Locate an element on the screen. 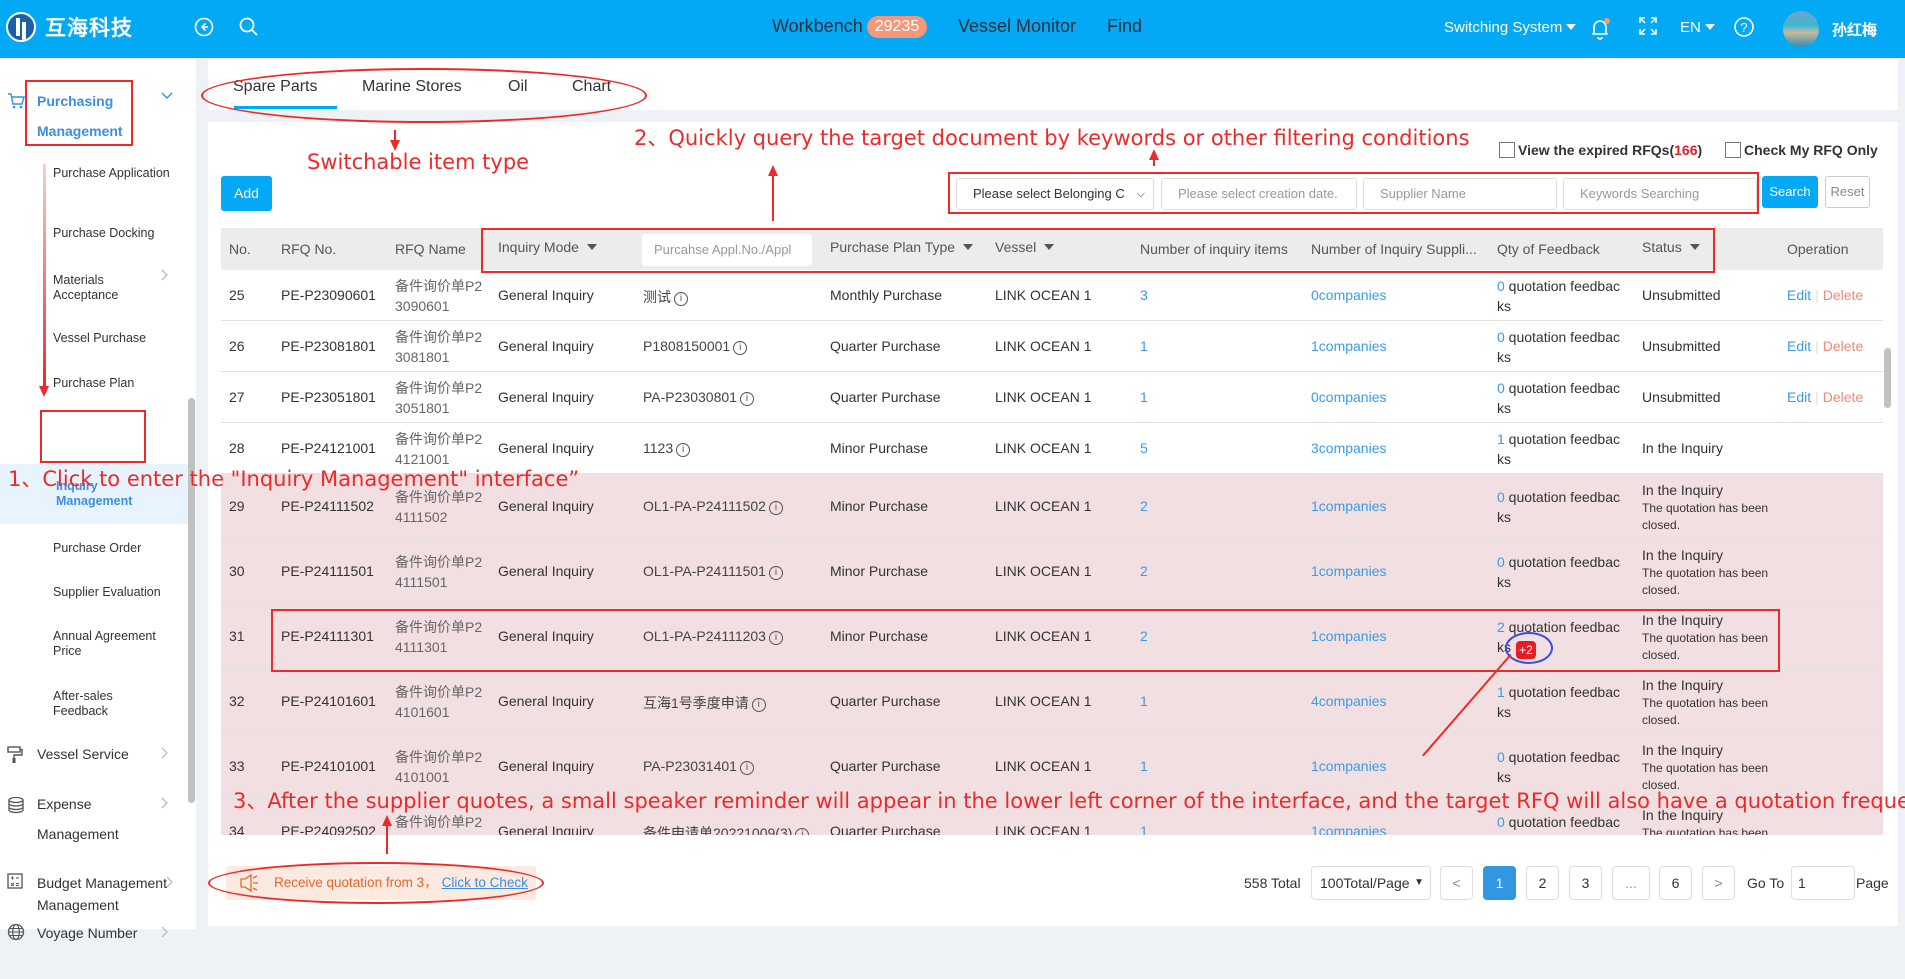 The image size is (1905, 979). fullscreen-icon is located at coordinates (1648, 28).